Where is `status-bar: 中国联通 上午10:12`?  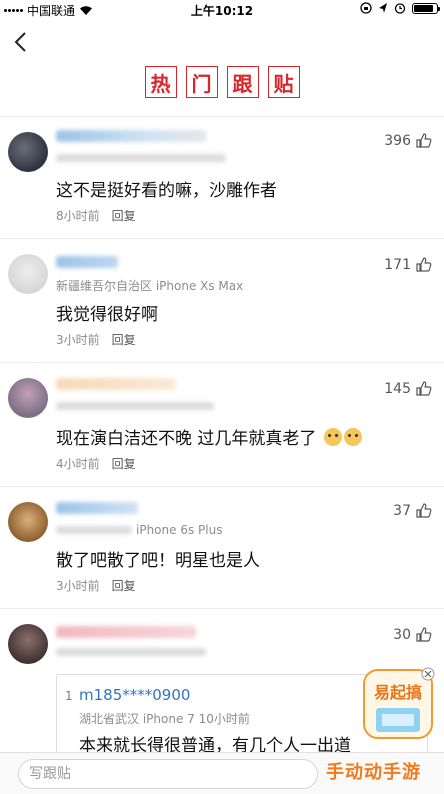 status-bar: 中国联通 上午10:12 is located at coordinates (222, 10).